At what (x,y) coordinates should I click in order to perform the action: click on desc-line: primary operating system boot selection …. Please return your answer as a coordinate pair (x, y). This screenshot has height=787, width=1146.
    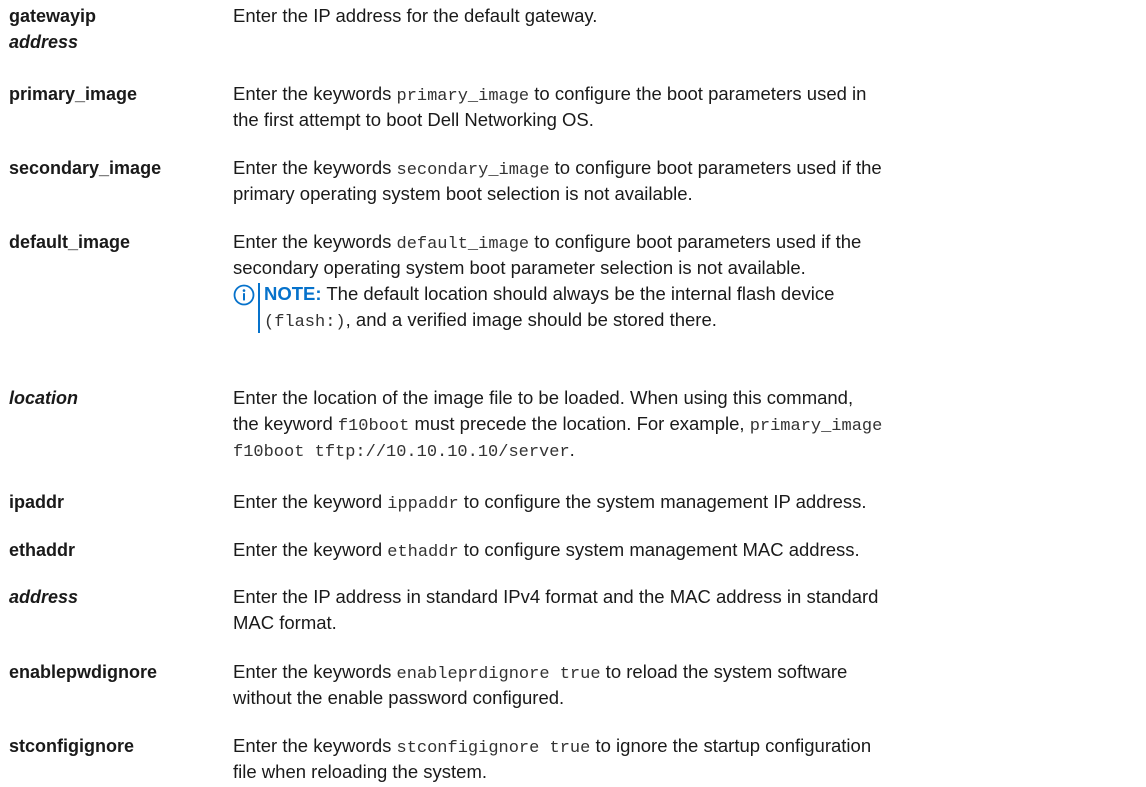
    Looking at the image, I should click on (688, 194).